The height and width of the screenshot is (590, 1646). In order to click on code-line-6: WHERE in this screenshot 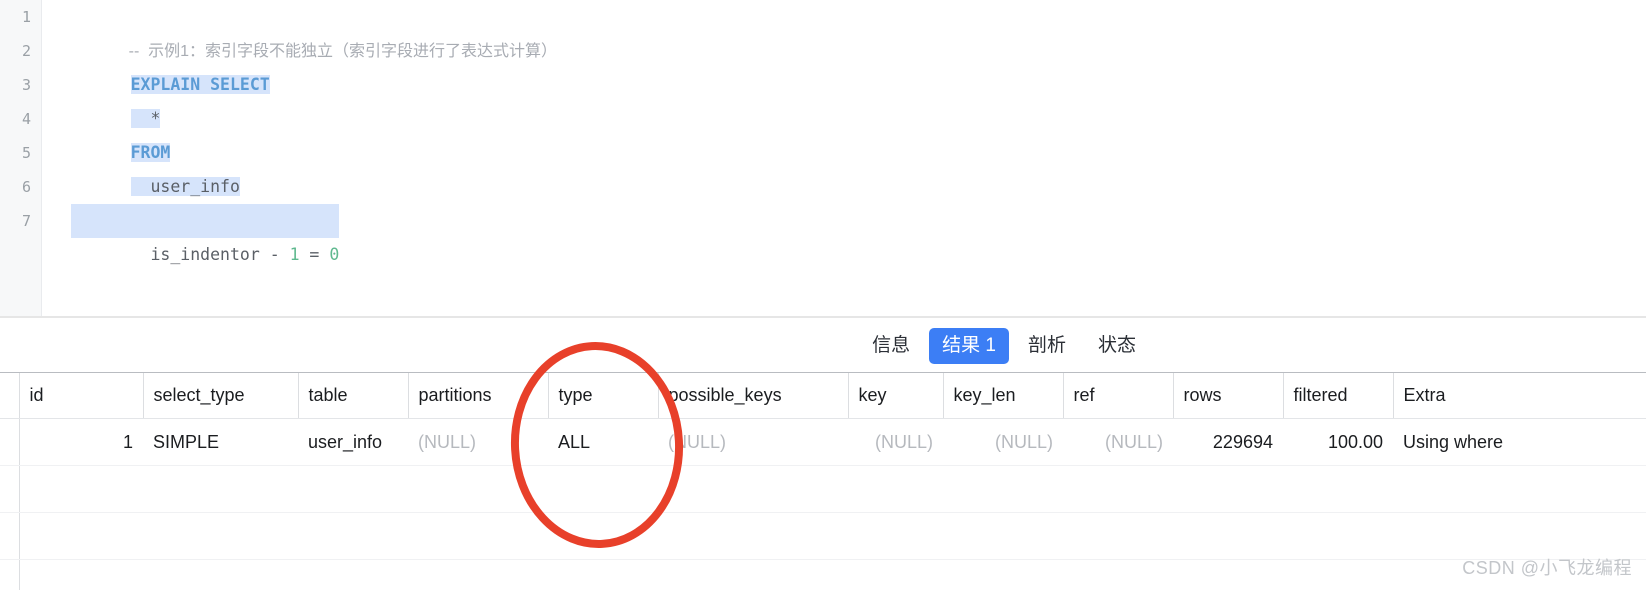, I will do `click(126, 200)`.